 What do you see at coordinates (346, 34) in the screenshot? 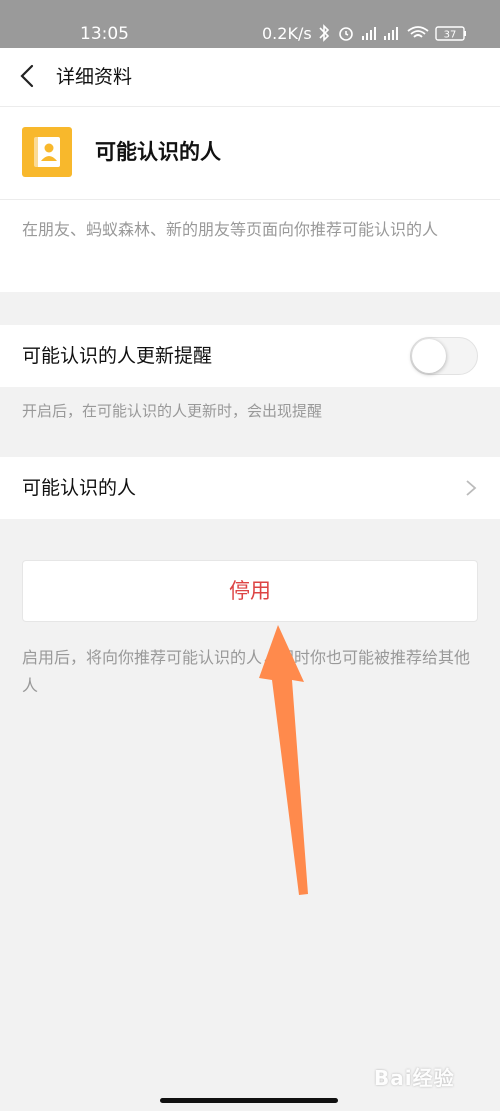
I see `alarm-icon` at bounding box center [346, 34].